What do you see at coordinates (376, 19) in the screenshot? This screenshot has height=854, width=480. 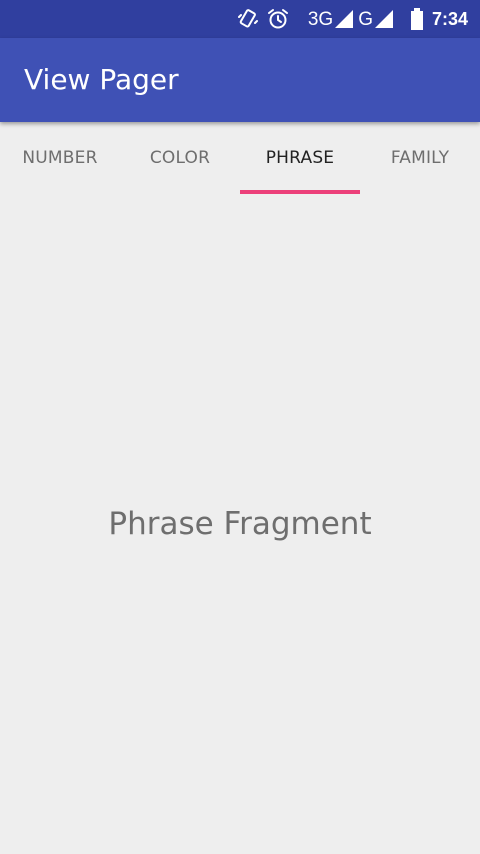 I see `signal-g-icon: G` at bounding box center [376, 19].